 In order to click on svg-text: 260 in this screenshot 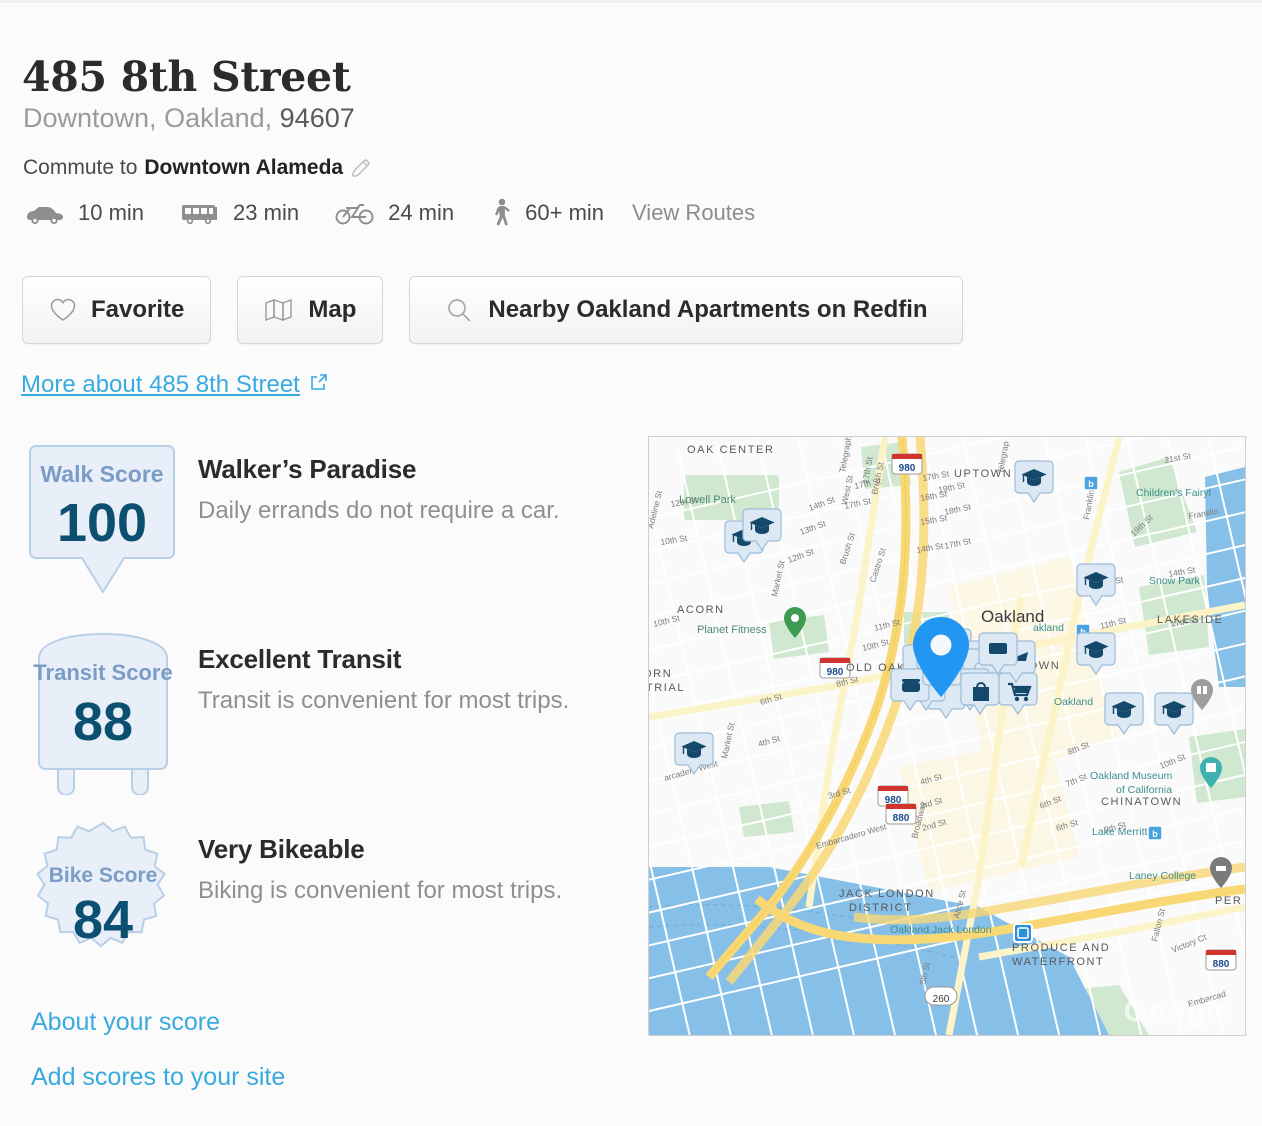, I will do `click(941, 999)`.